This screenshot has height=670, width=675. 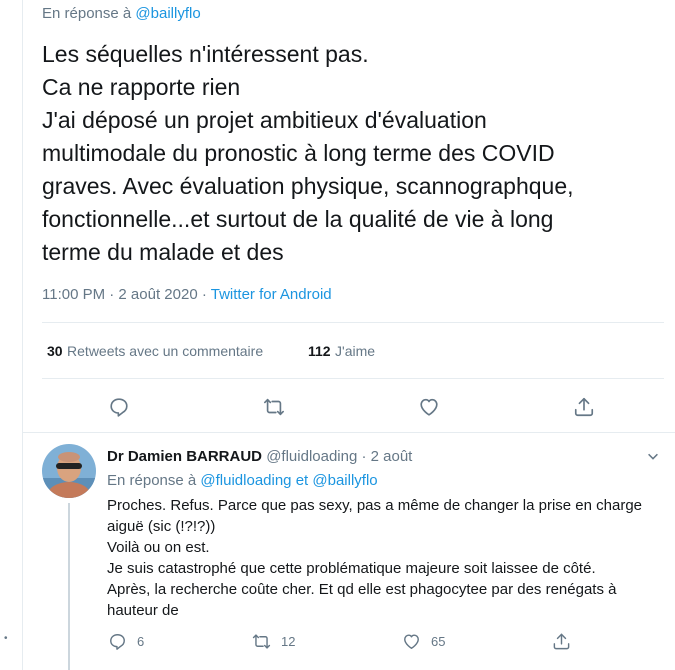 I want to click on tweet-line: Les séquelles n'intéressent pas., so click(x=205, y=54).